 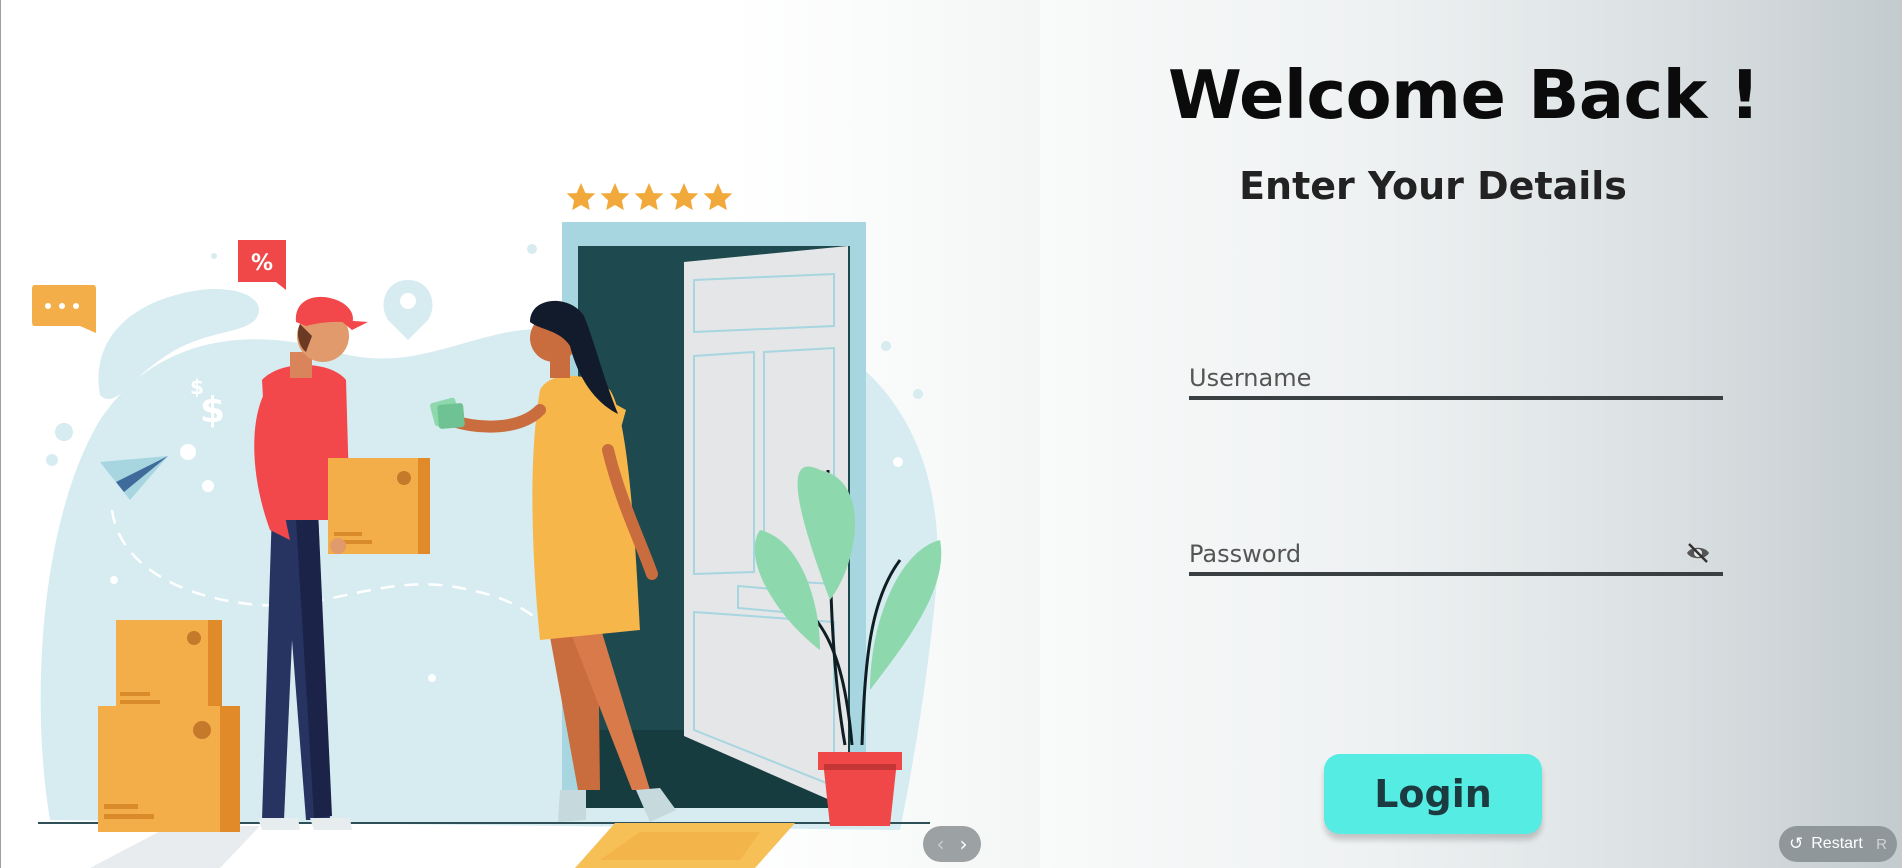 I want to click on chevron-left-icon: ‹, so click(x=941, y=844).